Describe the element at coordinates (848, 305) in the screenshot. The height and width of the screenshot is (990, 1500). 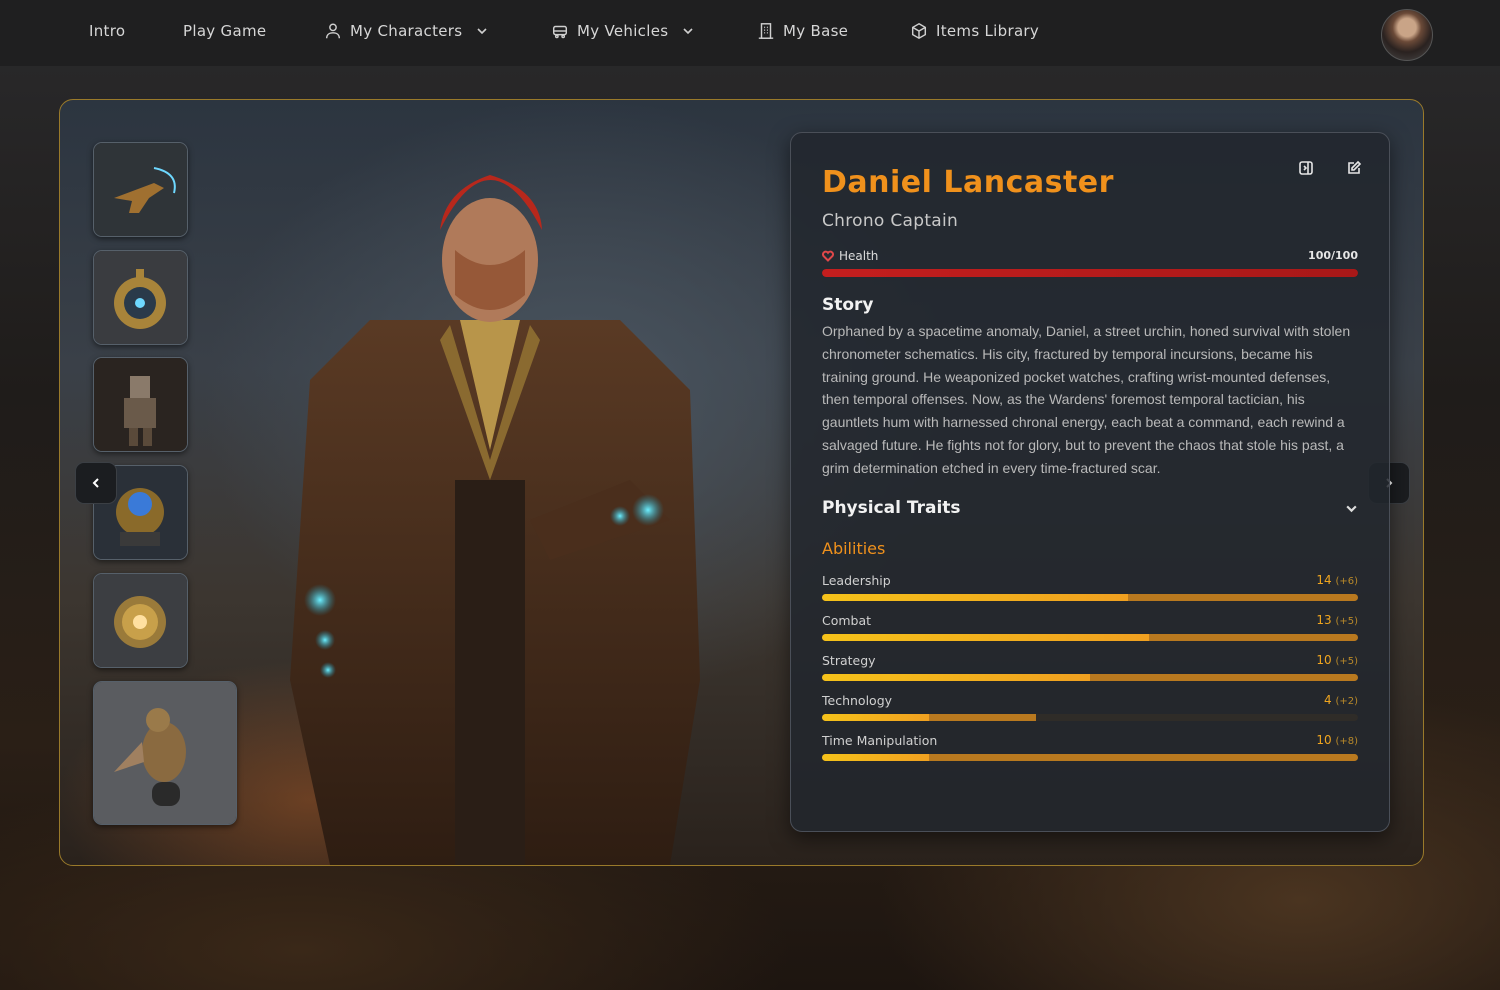
I see `story-heading: Story` at that location.